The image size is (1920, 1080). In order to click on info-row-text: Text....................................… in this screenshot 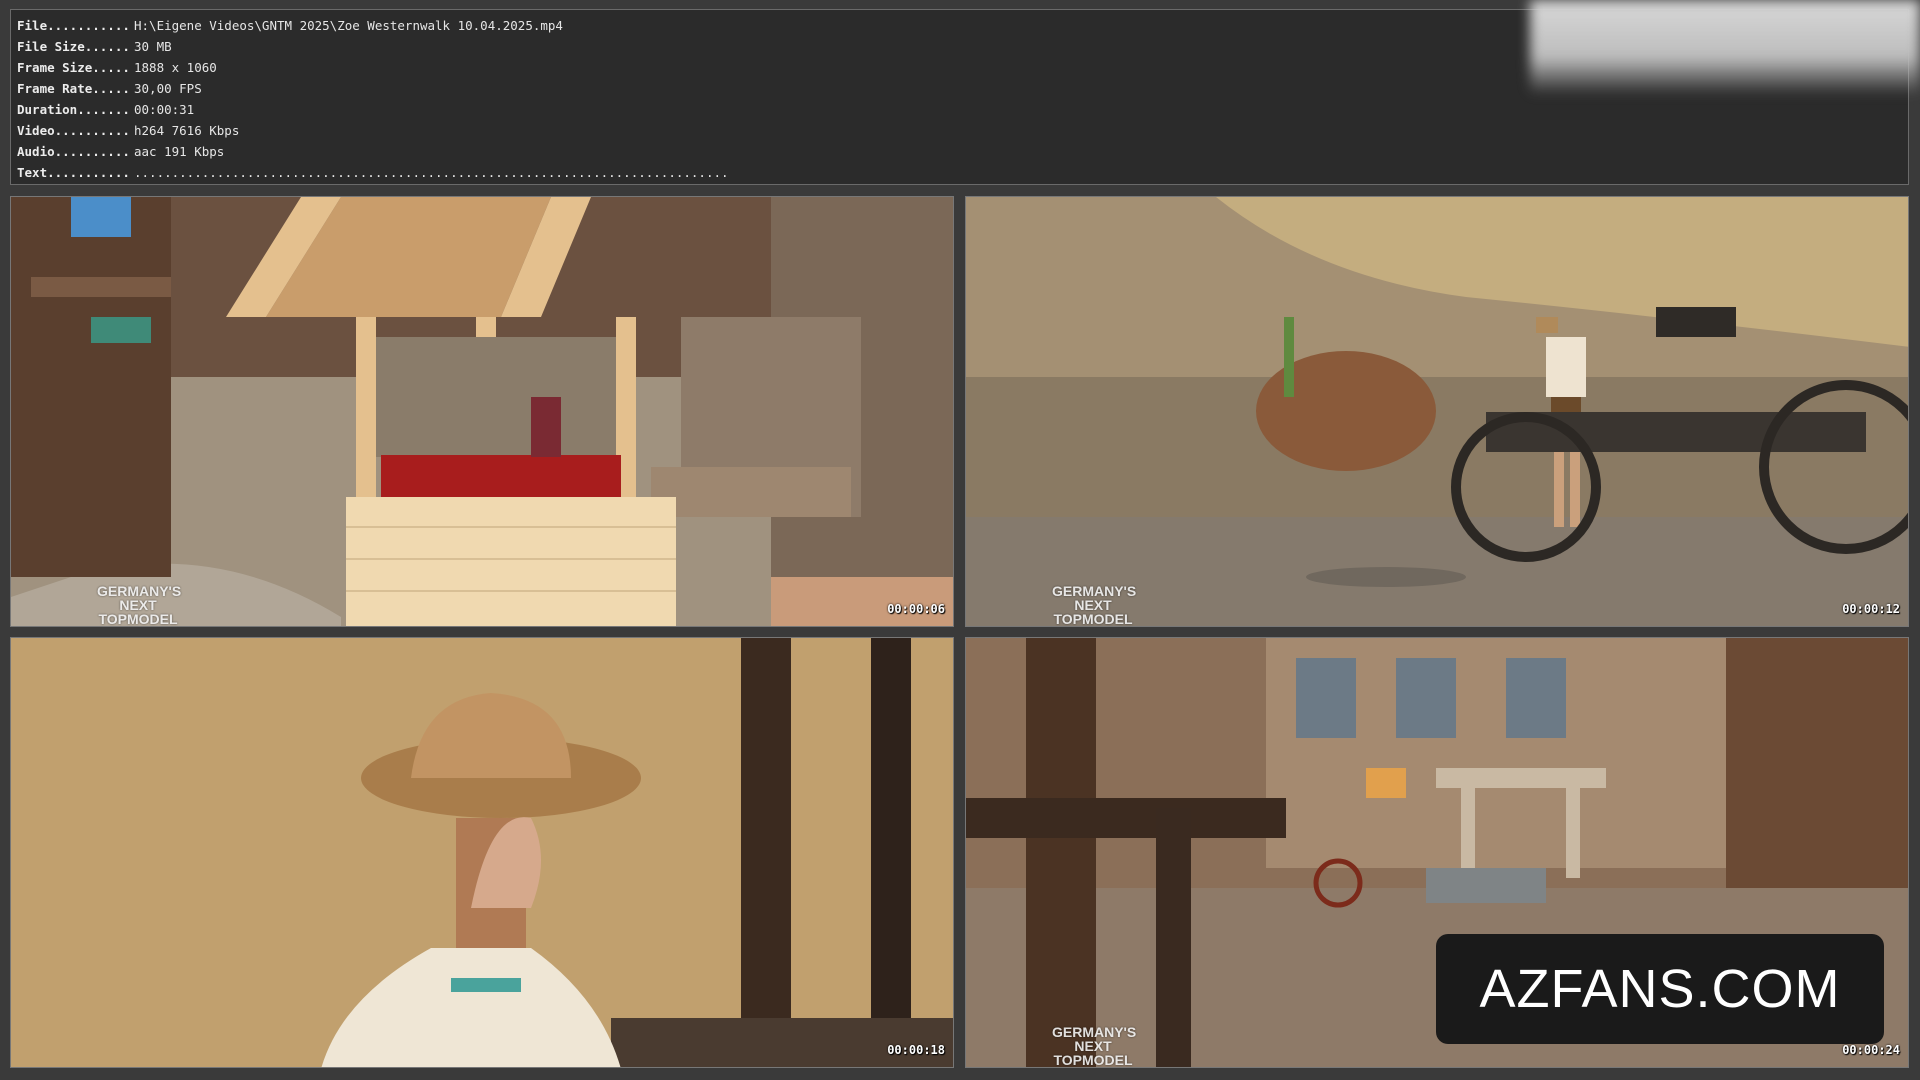, I will do `click(373, 172)`.